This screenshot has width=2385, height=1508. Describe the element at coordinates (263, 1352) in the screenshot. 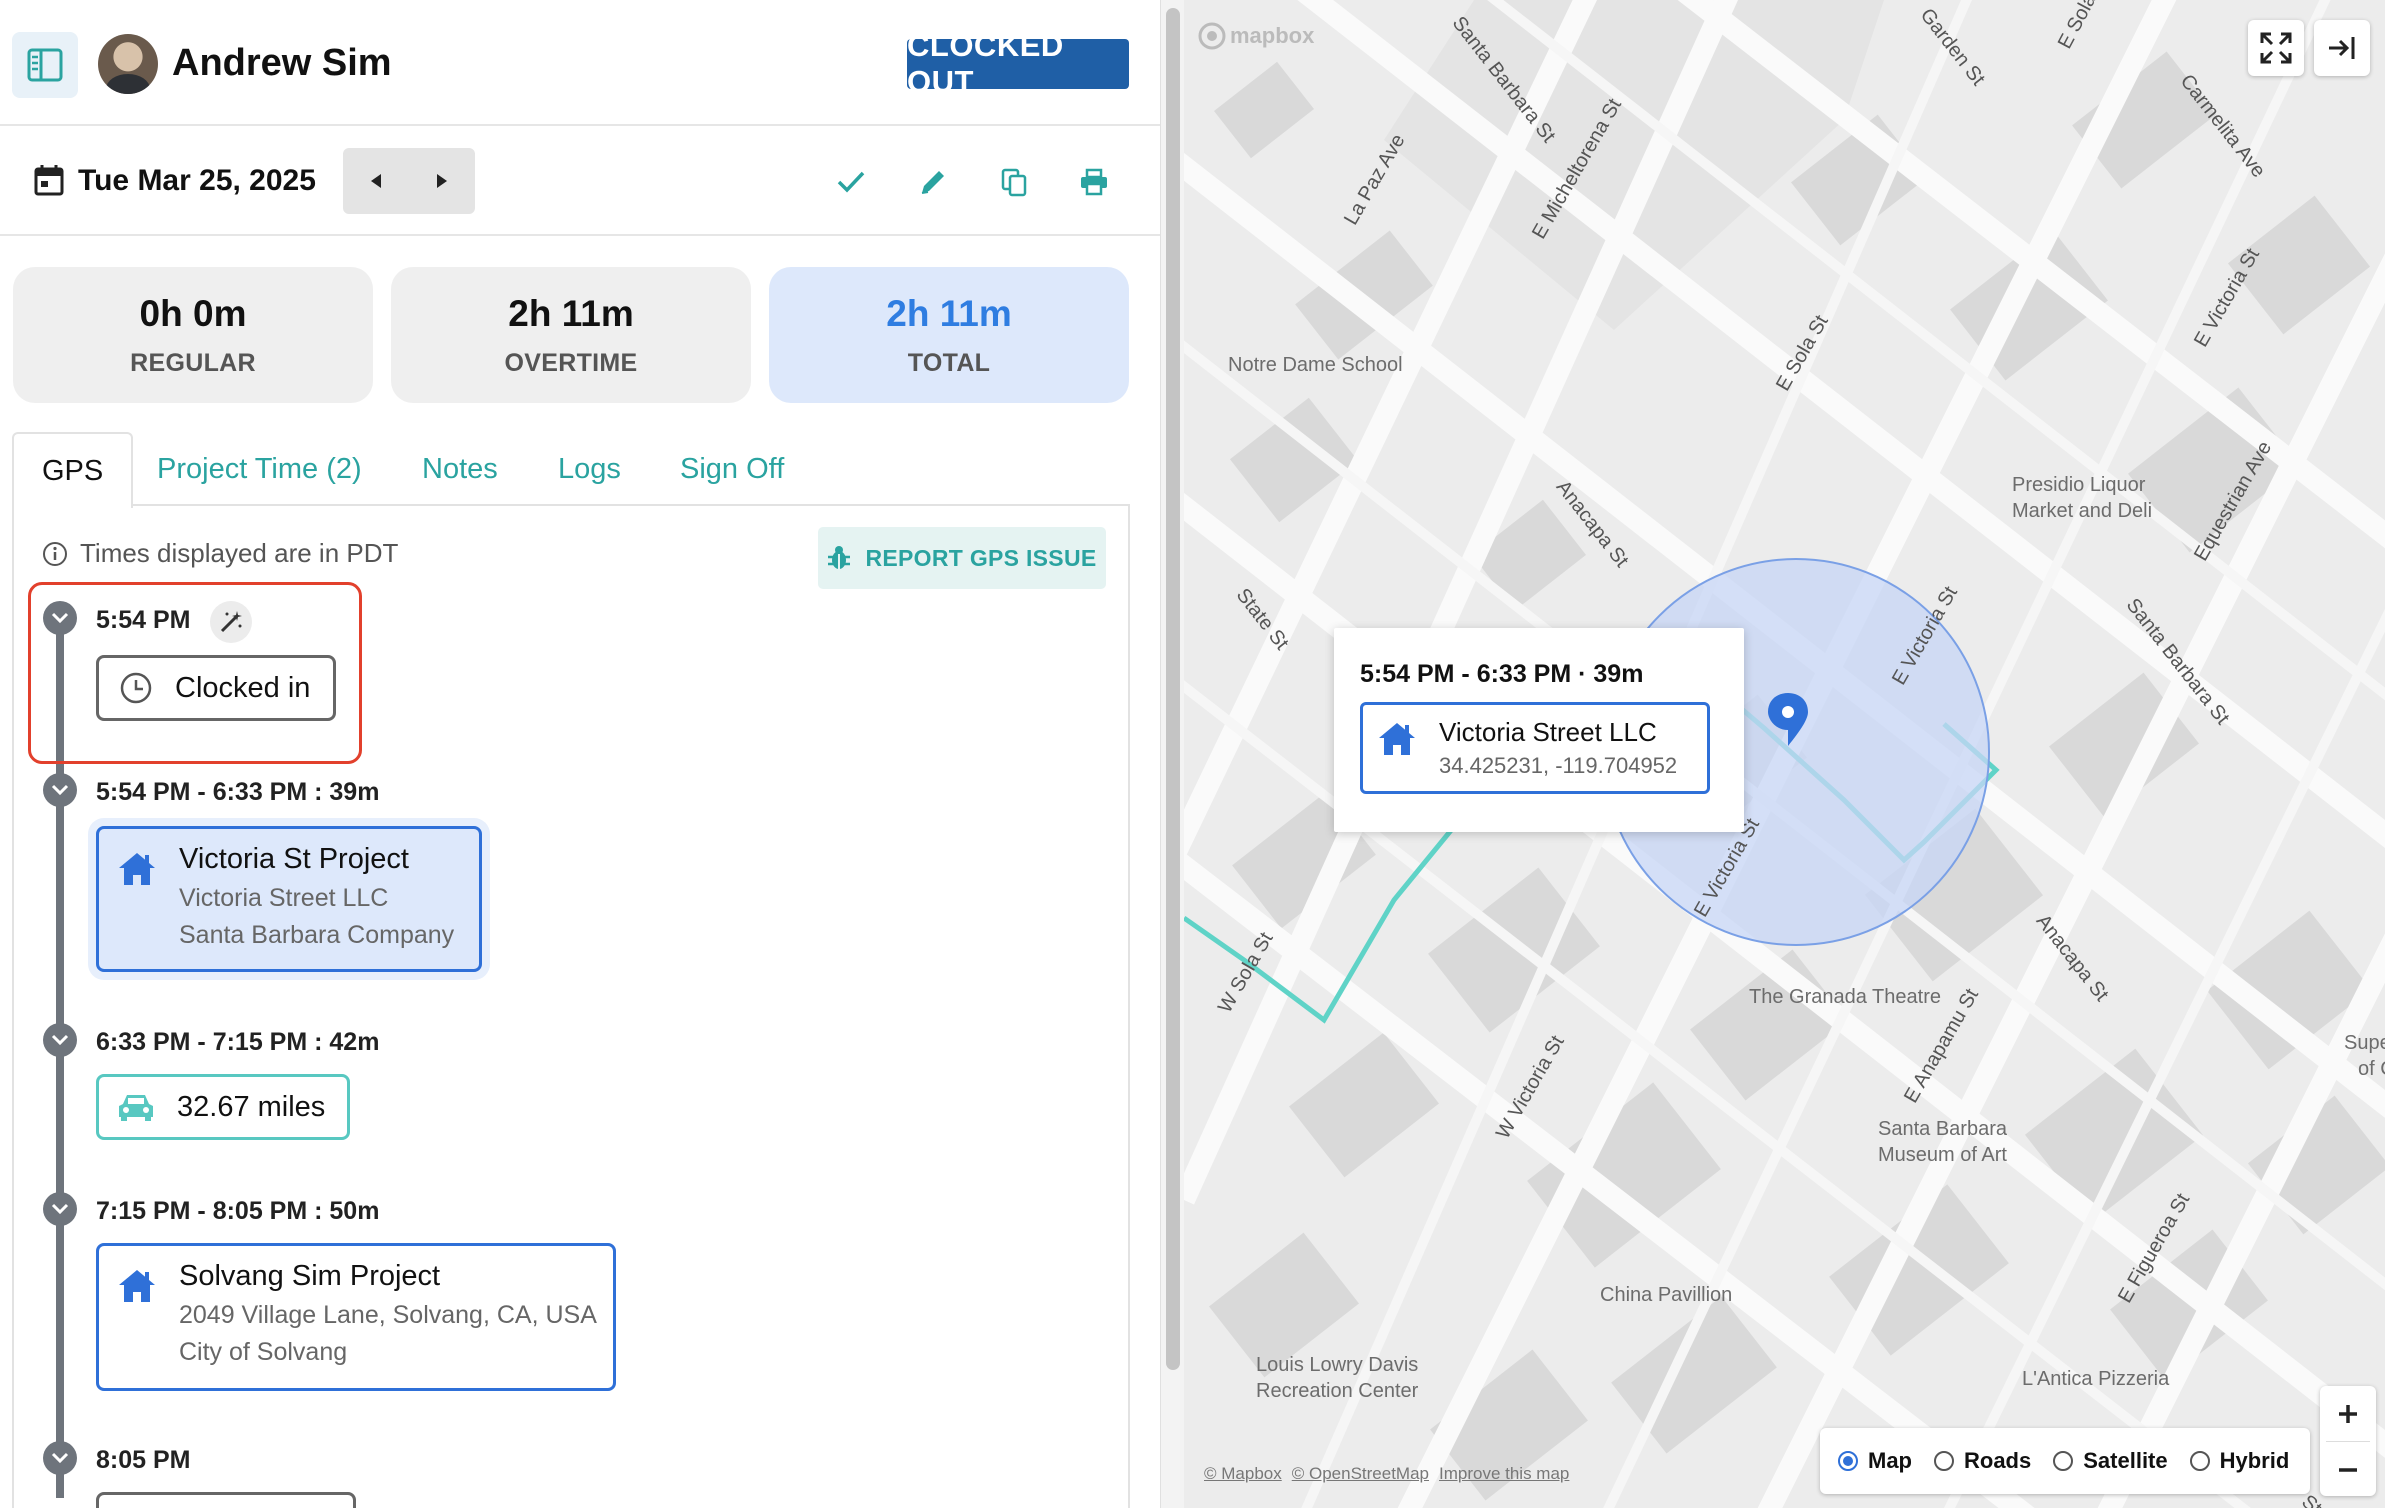

I see `project-customer: City of Solvang` at that location.